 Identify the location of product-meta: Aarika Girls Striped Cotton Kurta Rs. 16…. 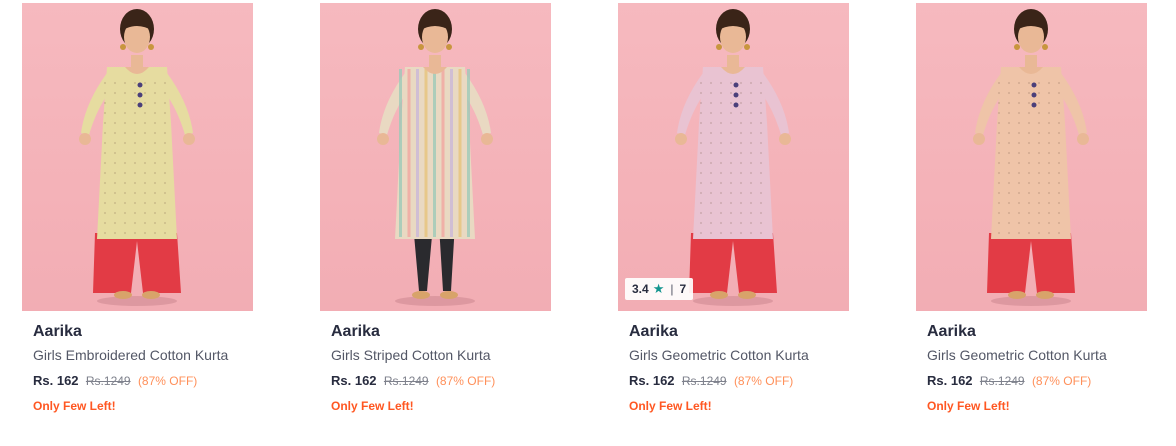
(451, 367).